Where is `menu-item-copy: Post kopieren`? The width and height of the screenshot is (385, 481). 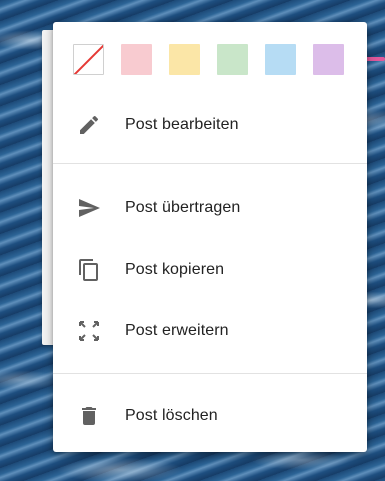
menu-item-copy: Post kopieren is located at coordinates (210, 270).